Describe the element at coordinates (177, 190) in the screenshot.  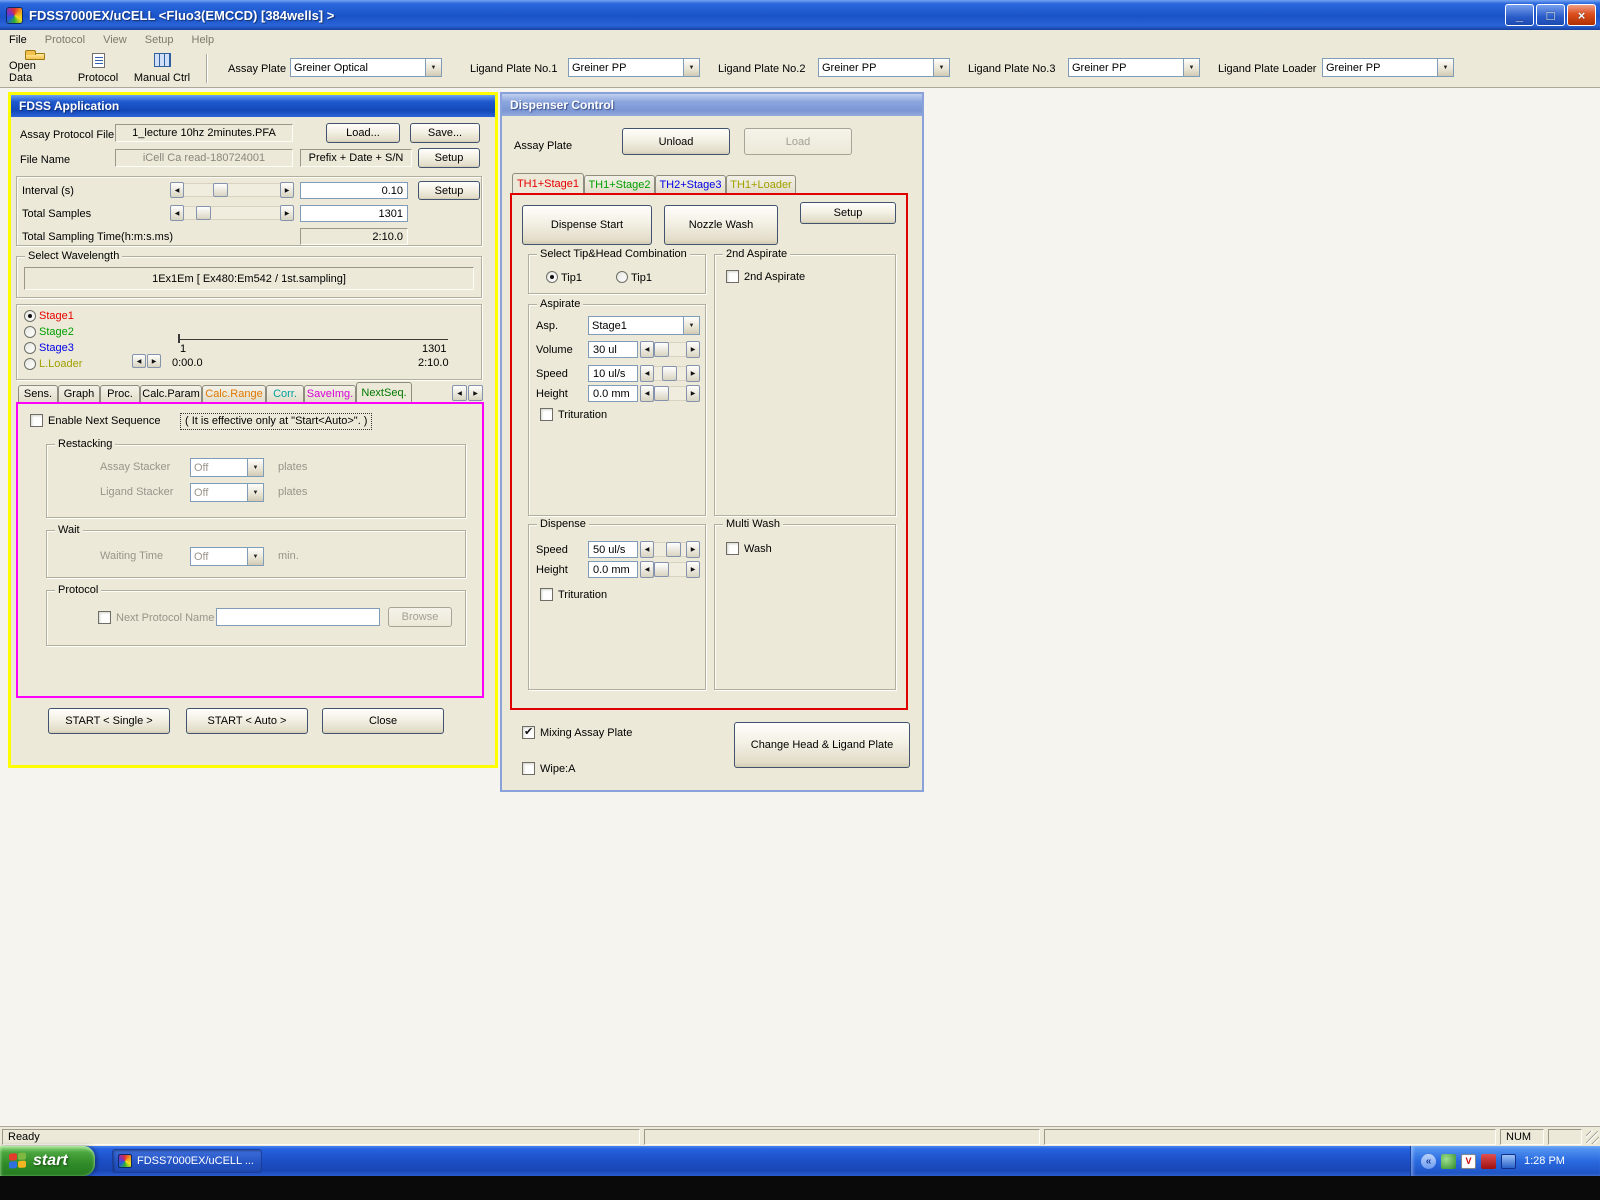
I see `interval-decrease-button: ◀` at that location.